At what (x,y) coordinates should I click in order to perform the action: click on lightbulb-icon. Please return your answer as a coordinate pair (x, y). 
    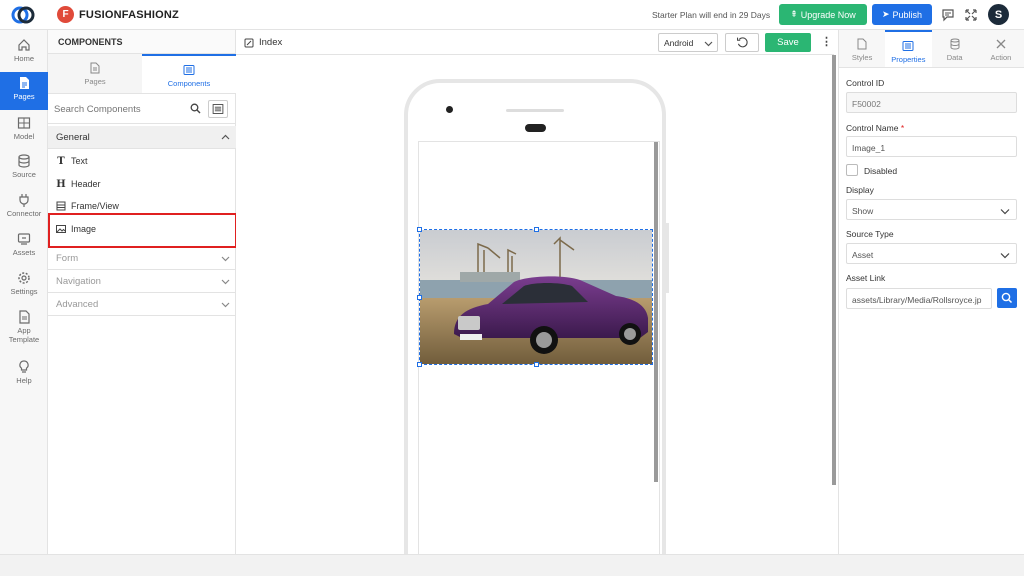
    Looking at the image, I should click on (24, 366).